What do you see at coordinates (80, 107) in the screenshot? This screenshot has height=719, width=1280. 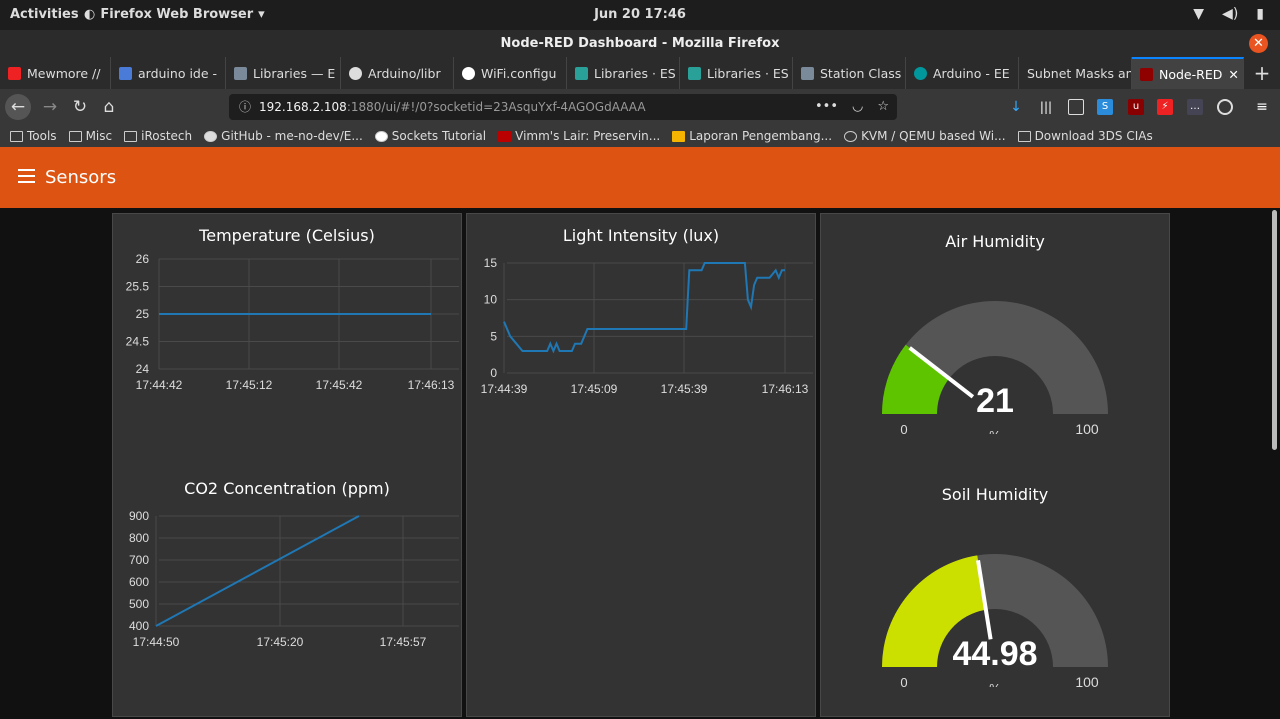 I see `reload-button: ↻` at bounding box center [80, 107].